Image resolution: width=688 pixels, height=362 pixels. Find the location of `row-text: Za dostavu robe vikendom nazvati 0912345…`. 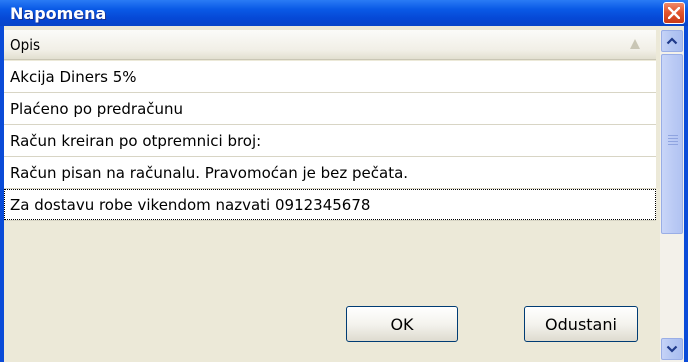

row-text: Za dostavu robe vikendom nazvati 0912345… is located at coordinates (190, 205).